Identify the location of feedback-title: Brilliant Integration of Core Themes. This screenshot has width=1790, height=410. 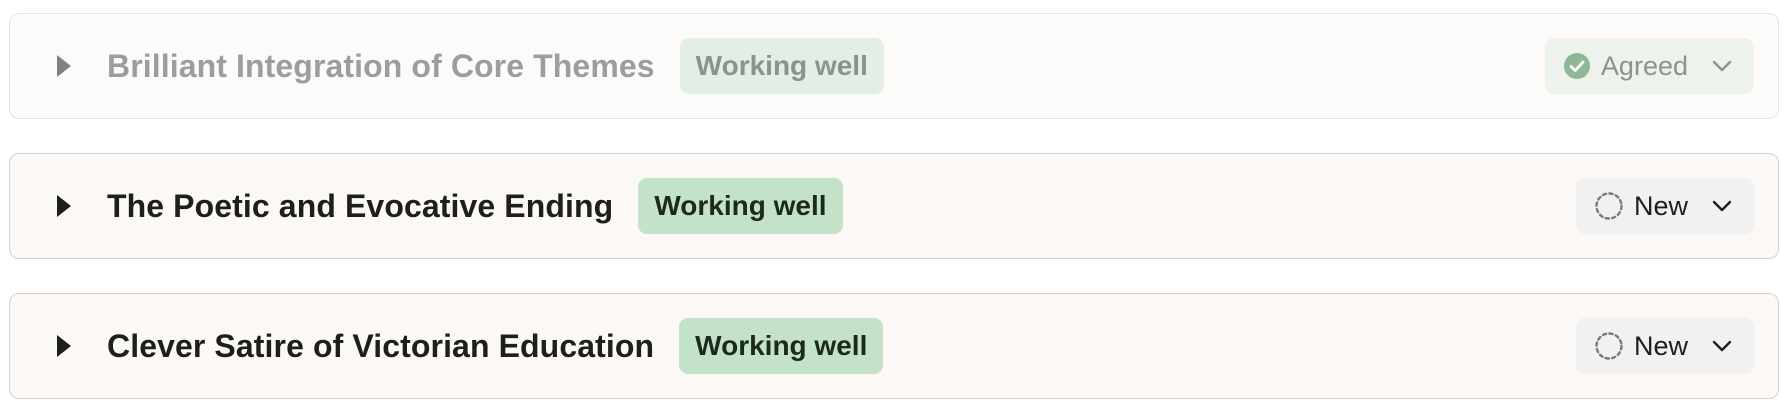
(381, 65).